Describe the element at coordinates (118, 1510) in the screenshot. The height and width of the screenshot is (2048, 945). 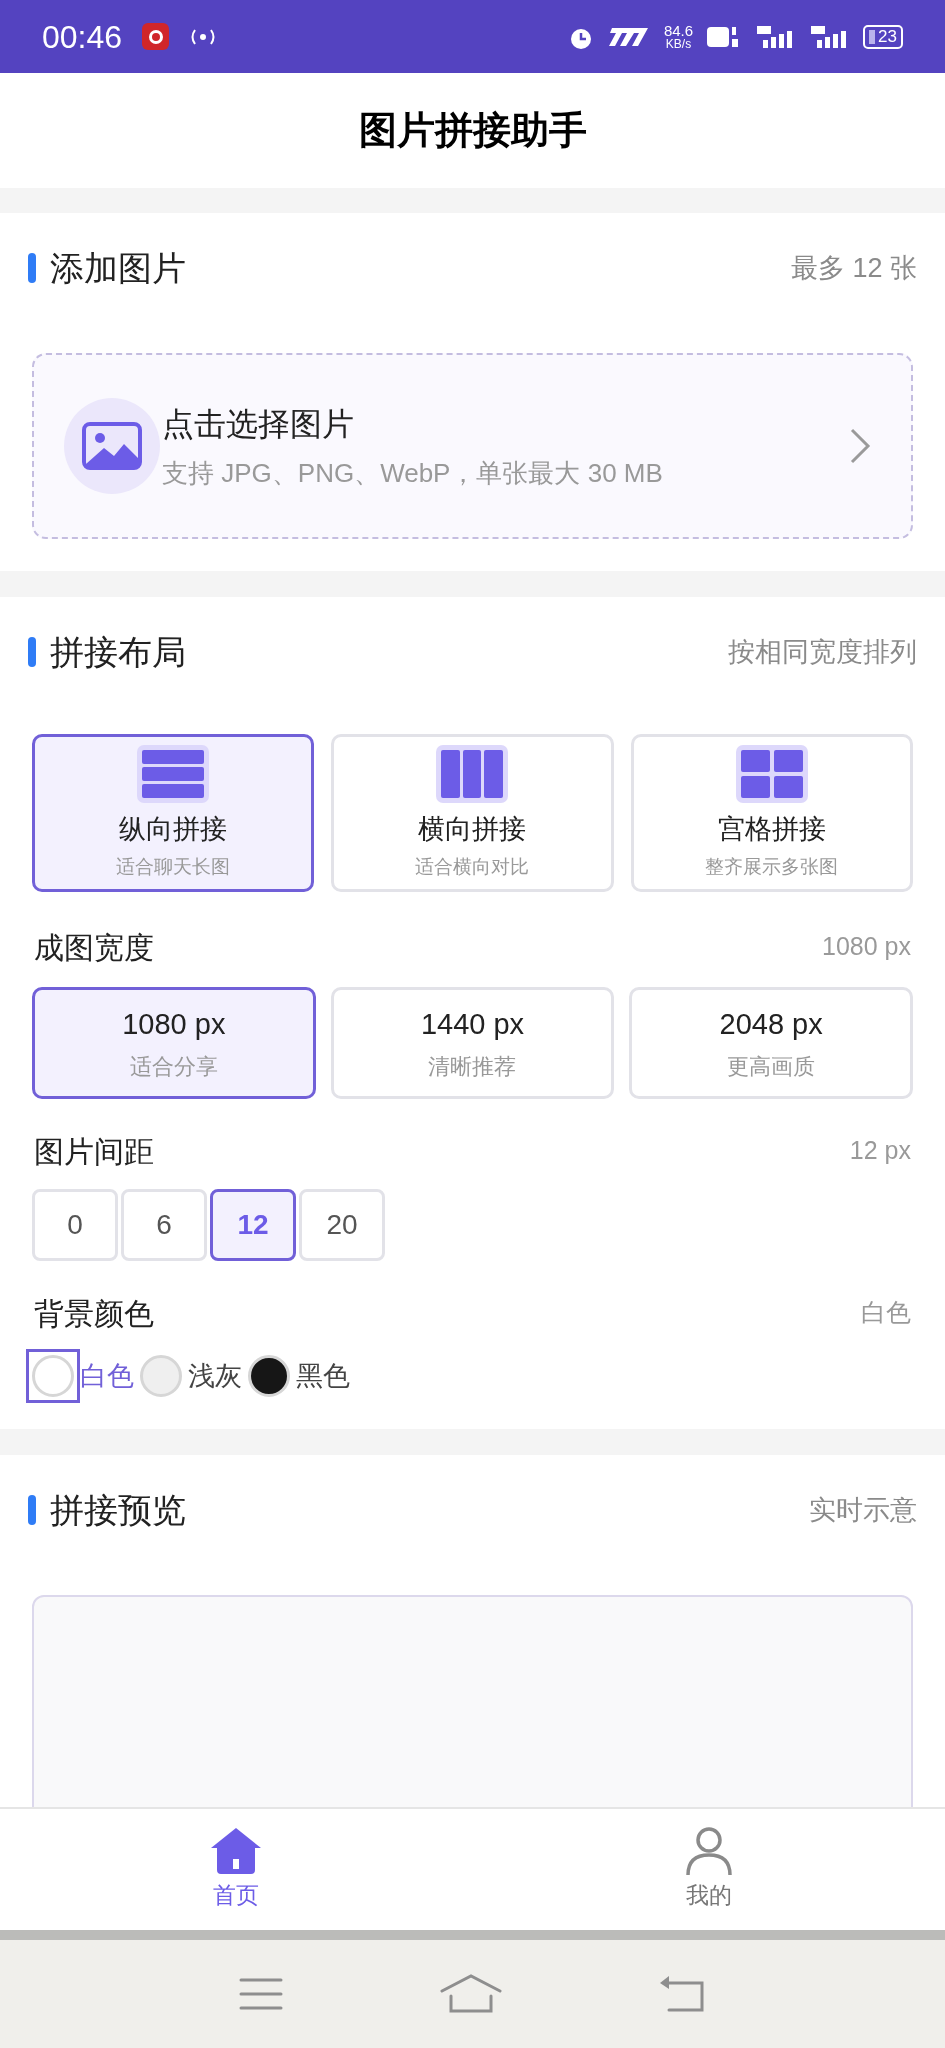
I see `section-title: 拼接预览` at that location.